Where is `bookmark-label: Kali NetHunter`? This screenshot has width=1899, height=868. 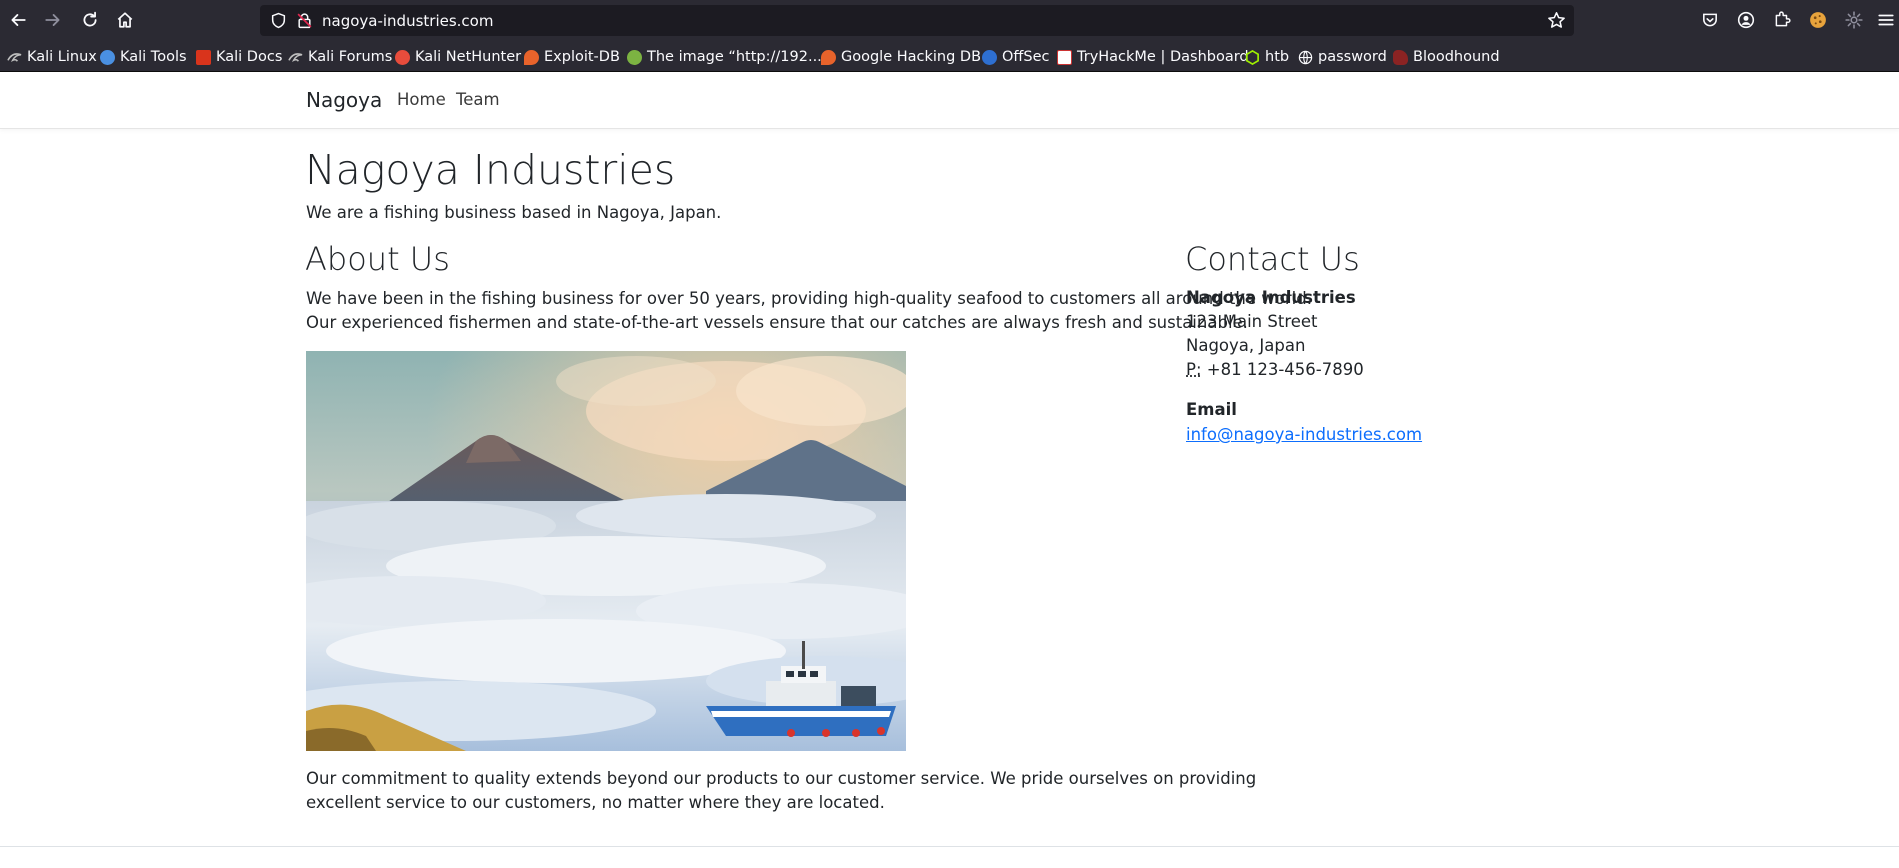 bookmark-label: Kali NetHunter is located at coordinates (468, 57).